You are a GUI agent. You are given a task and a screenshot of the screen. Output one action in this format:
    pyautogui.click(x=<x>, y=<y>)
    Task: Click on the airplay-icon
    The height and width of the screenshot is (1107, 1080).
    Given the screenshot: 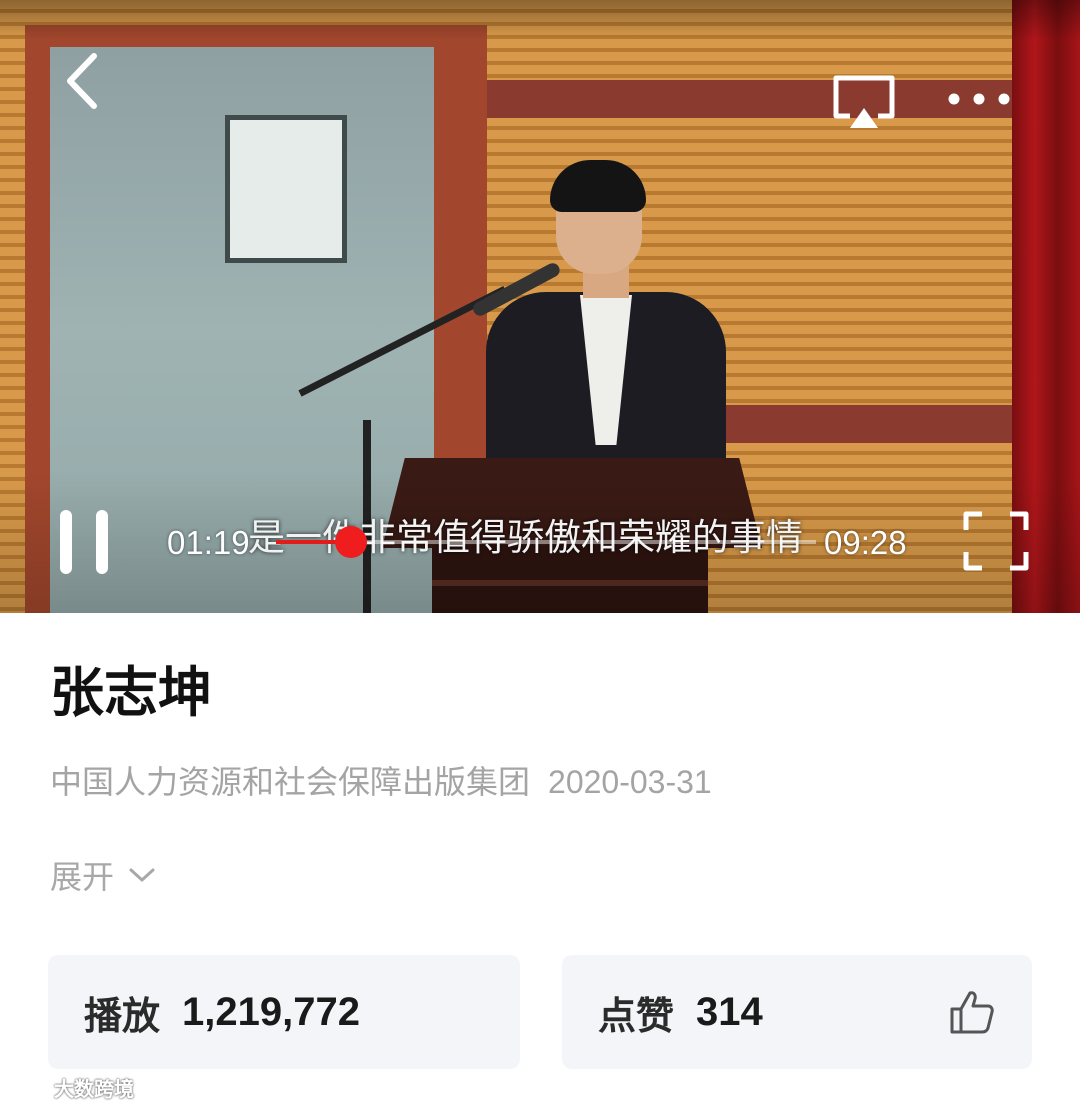 What is the action you would take?
    pyautogui.click(x=864, y=101)
    